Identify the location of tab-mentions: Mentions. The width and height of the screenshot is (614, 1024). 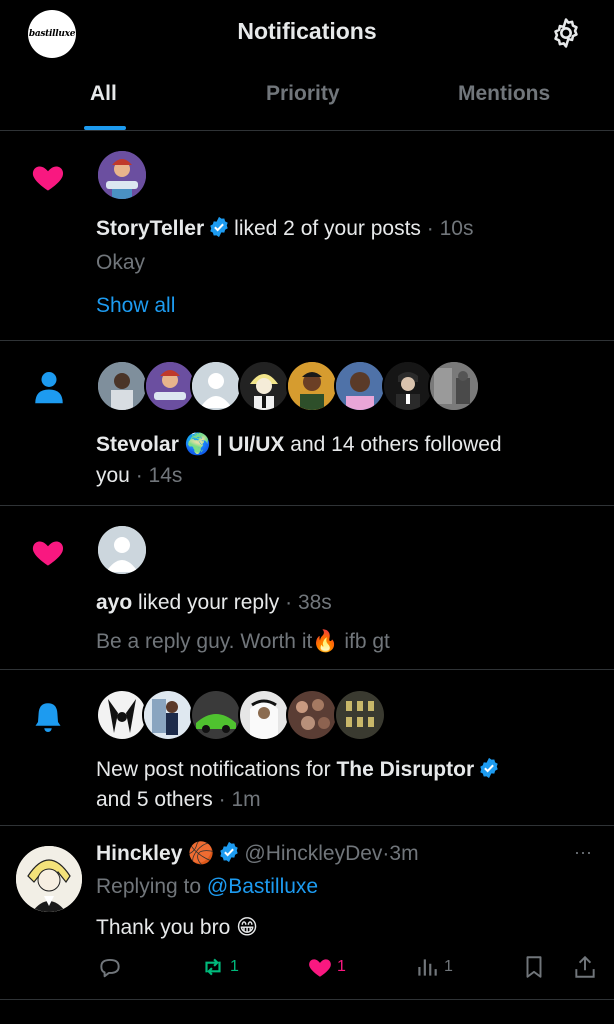
(504, 94).